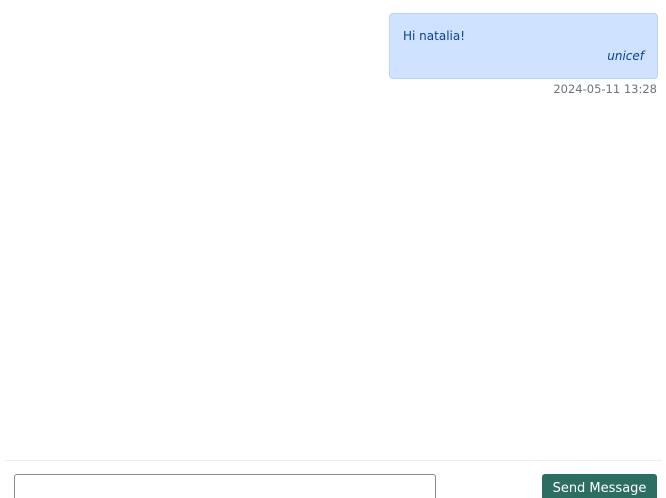 The image size is (666, 498). I want to click on message-sender: unicef, so click(625, 56).